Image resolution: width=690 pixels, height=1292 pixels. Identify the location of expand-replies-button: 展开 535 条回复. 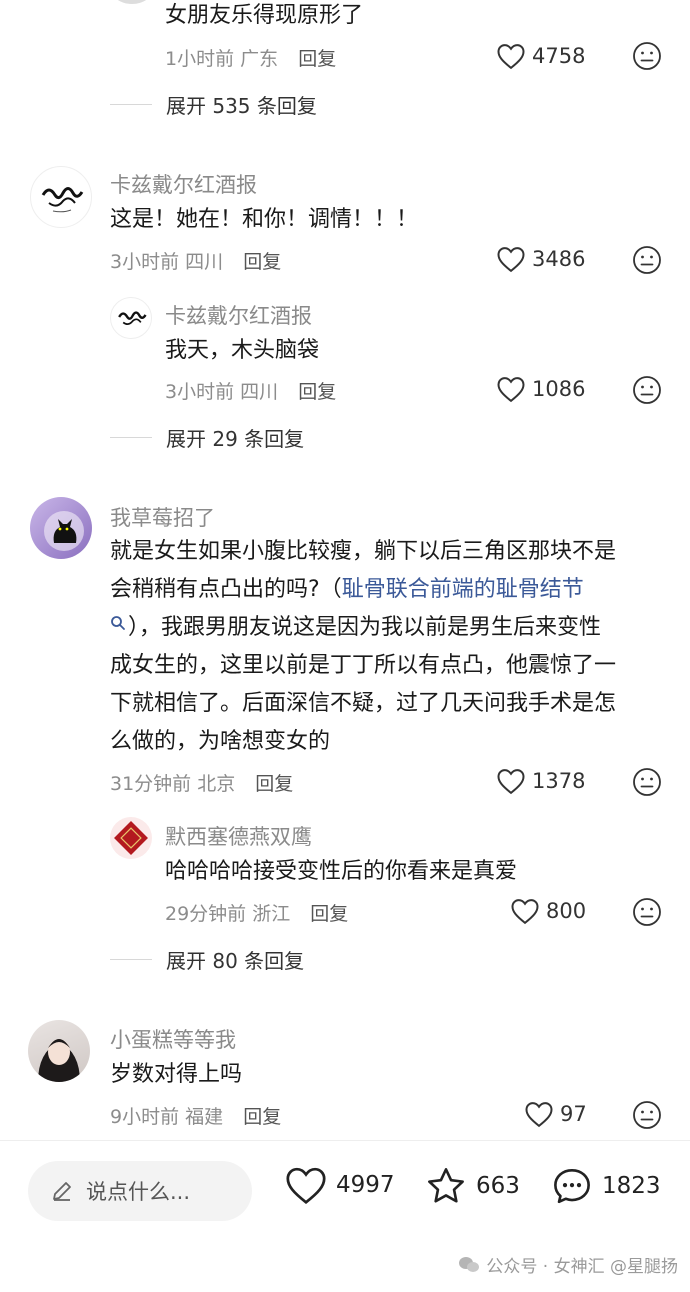
(213, 104).